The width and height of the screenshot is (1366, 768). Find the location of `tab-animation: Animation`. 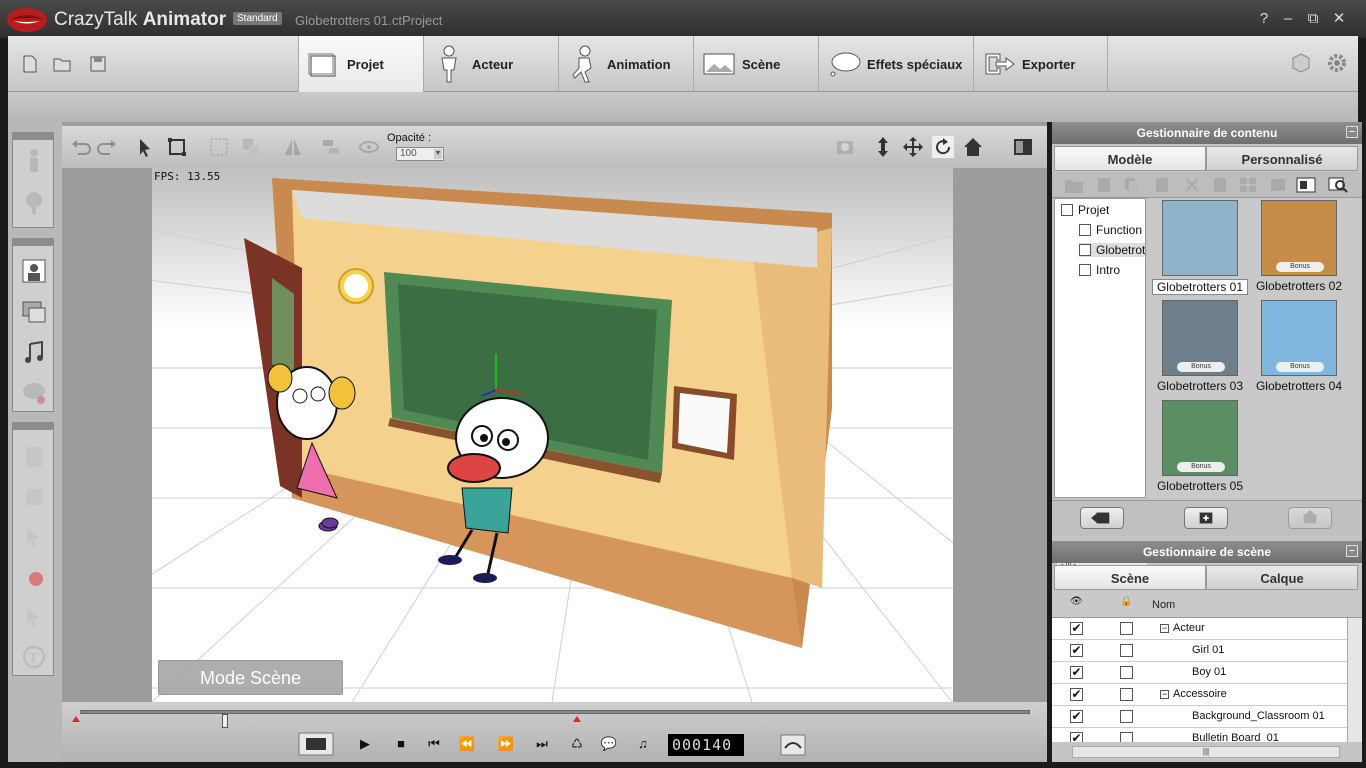

tab-animation: Animation is located at coordinates (625, 64).